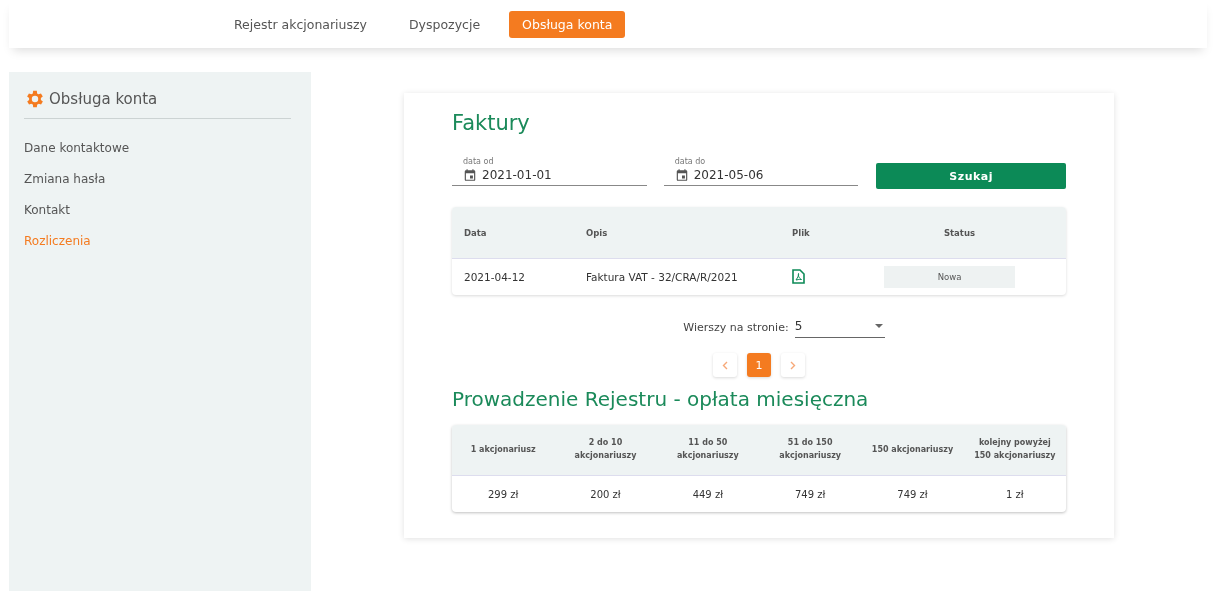 The height and width of the screenshot is (591, 1216). Describe the element at coordinates (971, 176) in the screenshot. I see `search-button: Szukaj` at that location.